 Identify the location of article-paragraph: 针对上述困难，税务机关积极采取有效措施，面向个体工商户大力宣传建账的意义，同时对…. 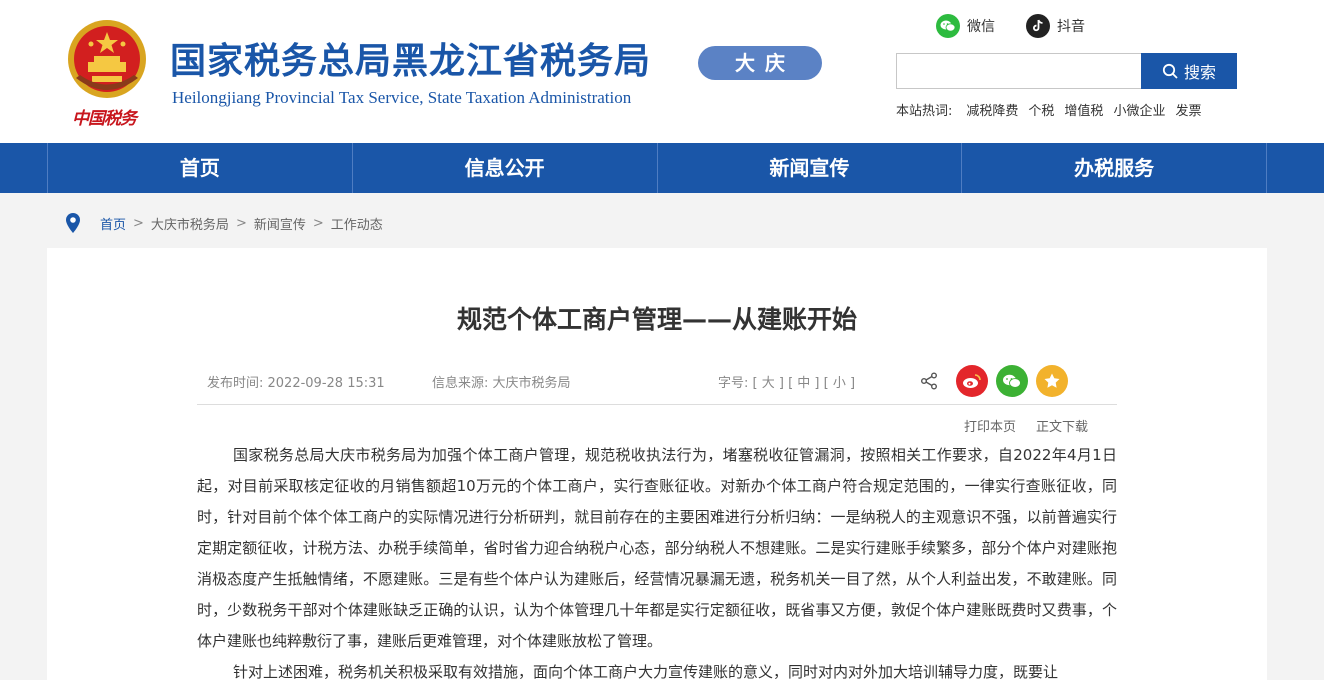
(646, 671).